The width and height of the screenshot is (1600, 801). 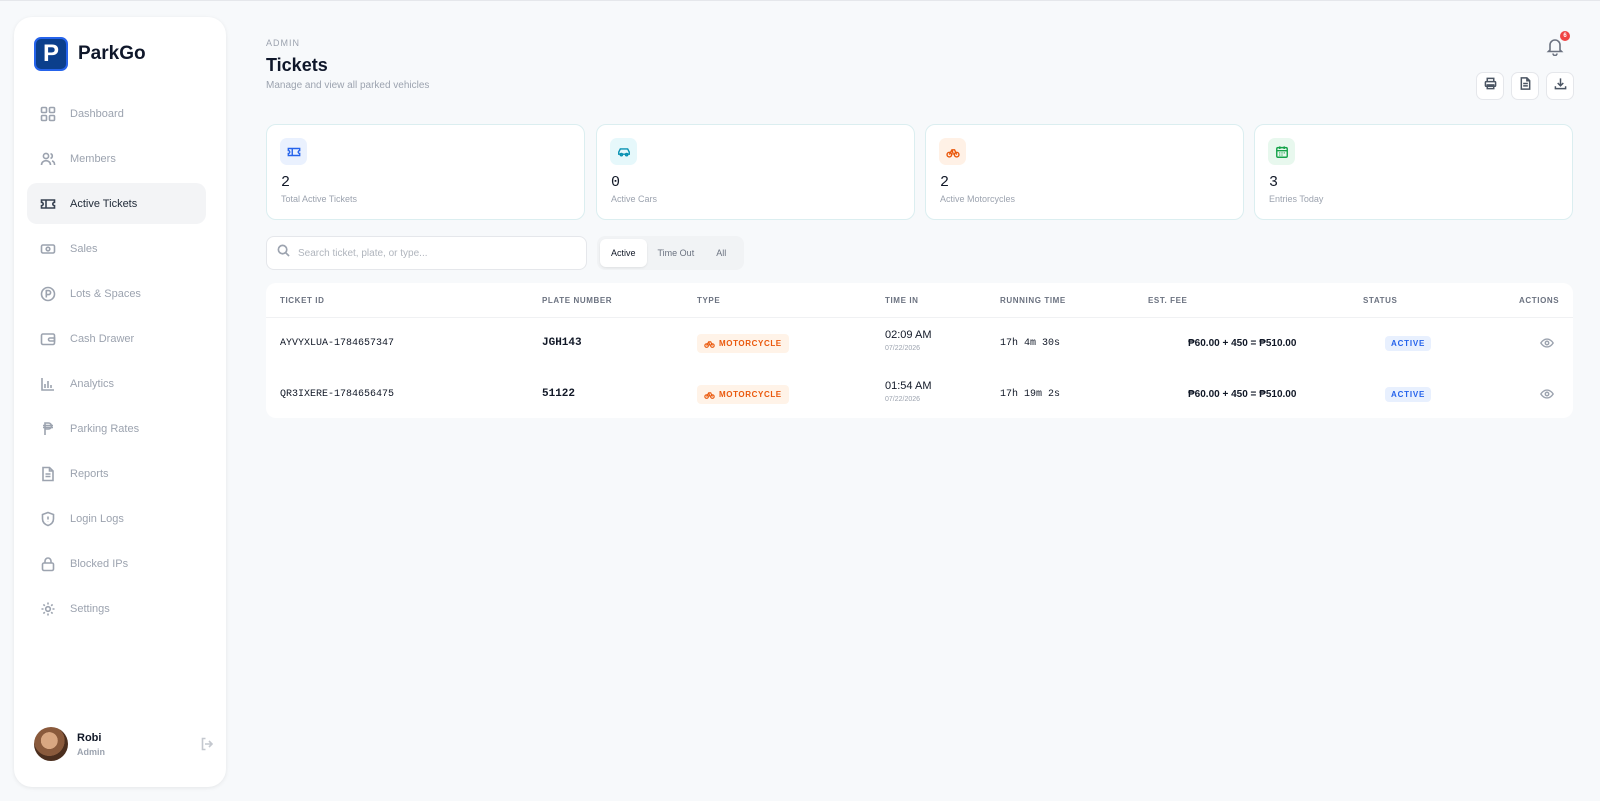 What do you see at coordinates (91, 751) in the screenshot?
I see `user-role: Admin` at bounding box center [91, 751].